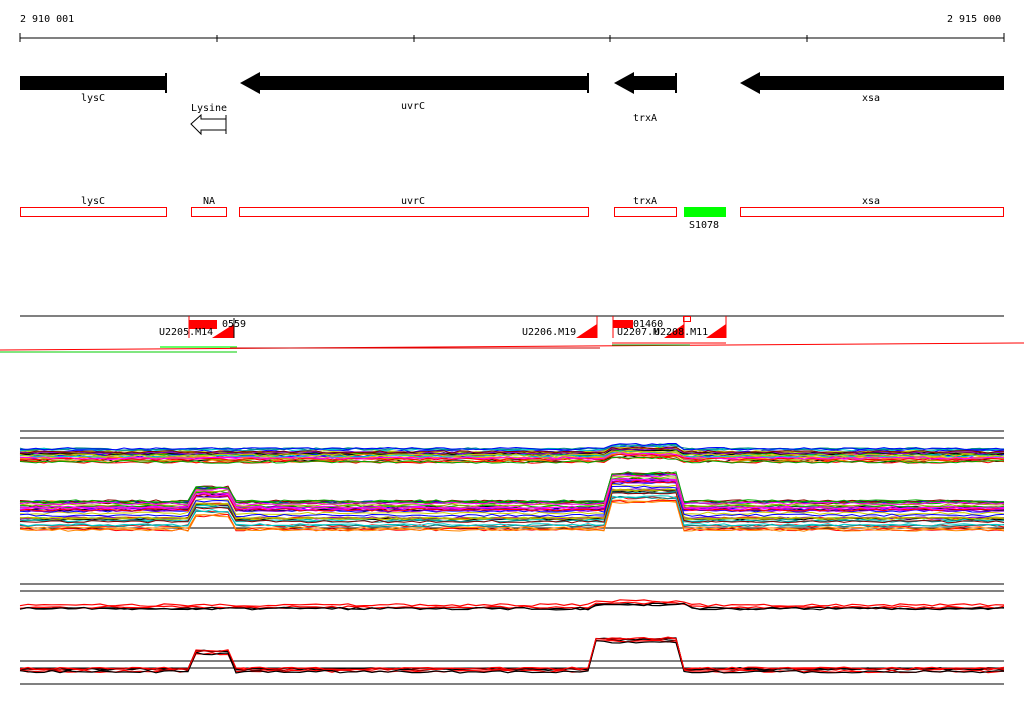 Image resolution: width=1024 pixels, height=714 pixels. I want to click on feature-label-S1078: S1078, so click(704, 225).